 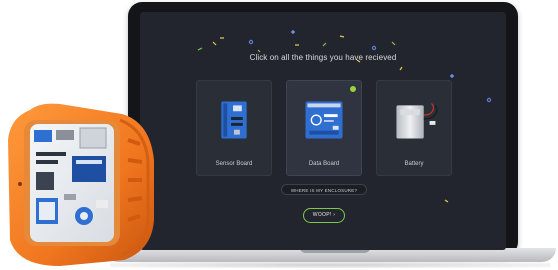 What do you see at coordinates (414, 164) in the screenshot?
I see `card-label: Battery` at bounding box center [414, 164].